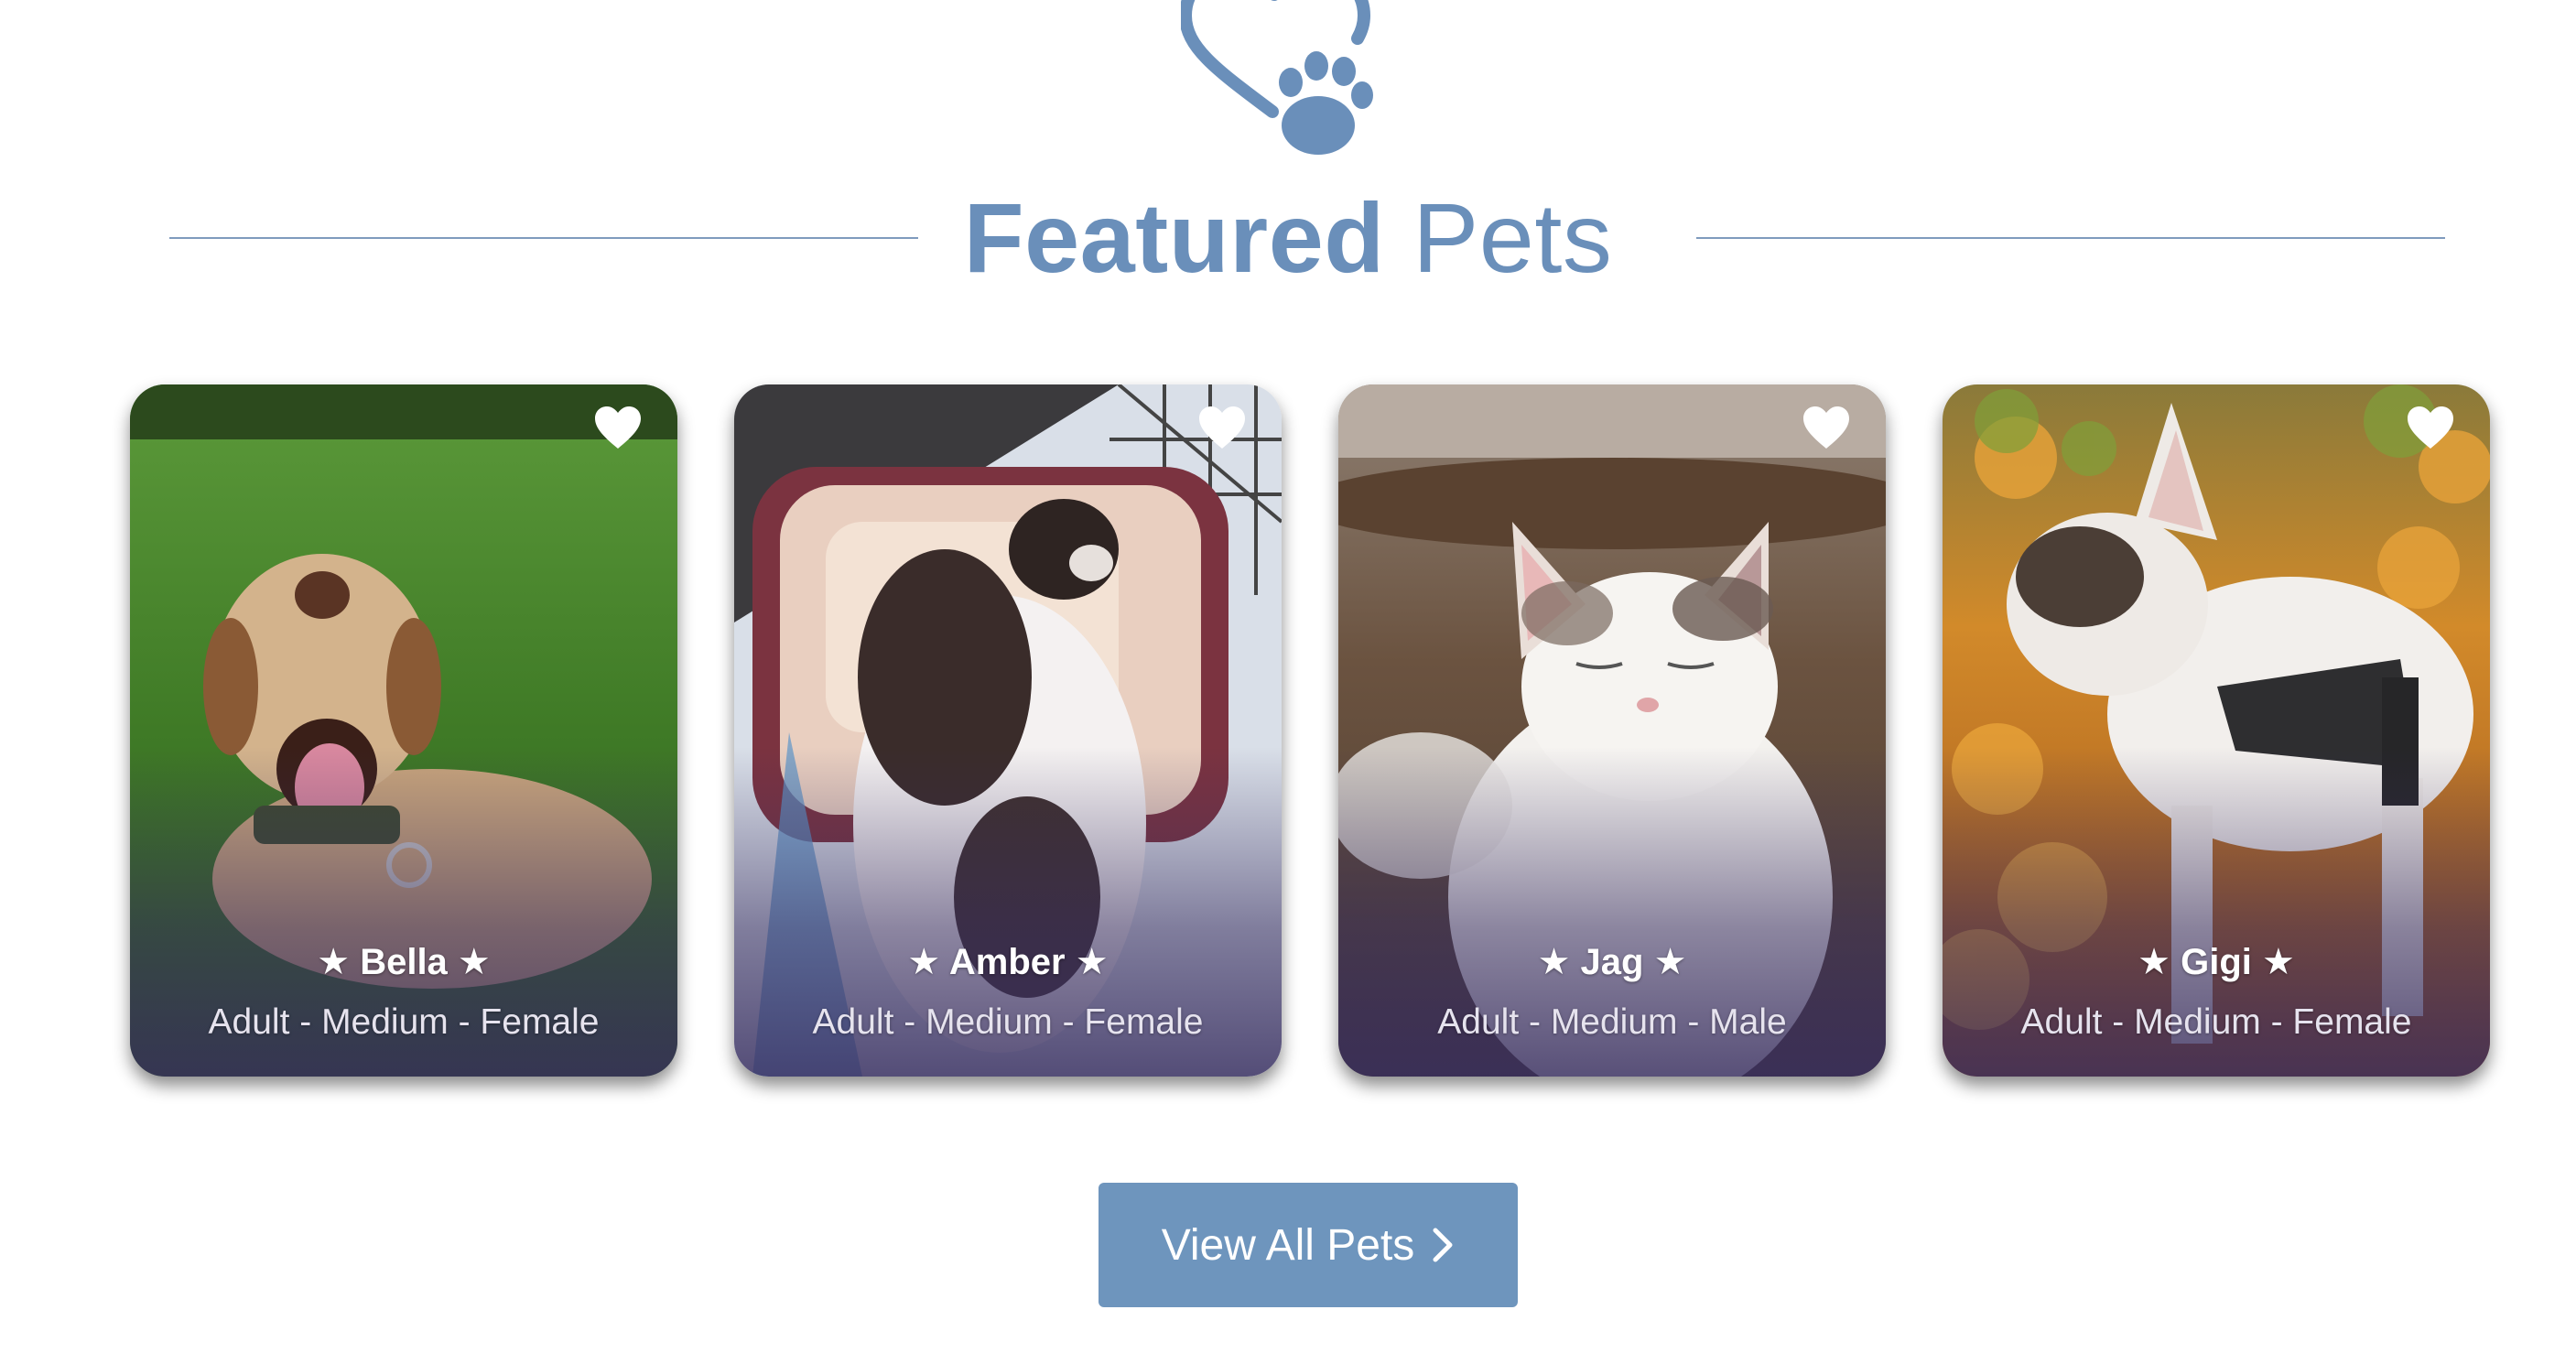 This screenshot has height=1353, width=2576. I want to click on pet-name: ★ Amber ★, so click(1008, 962).